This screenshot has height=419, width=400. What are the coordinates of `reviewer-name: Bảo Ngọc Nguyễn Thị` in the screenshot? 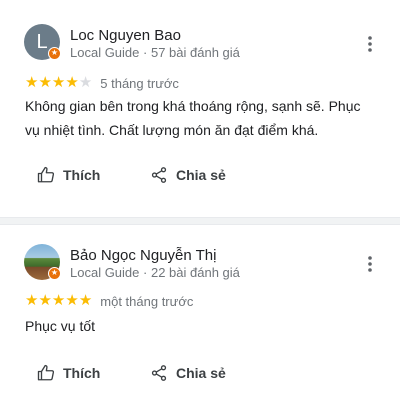 It's located at (143, 255).